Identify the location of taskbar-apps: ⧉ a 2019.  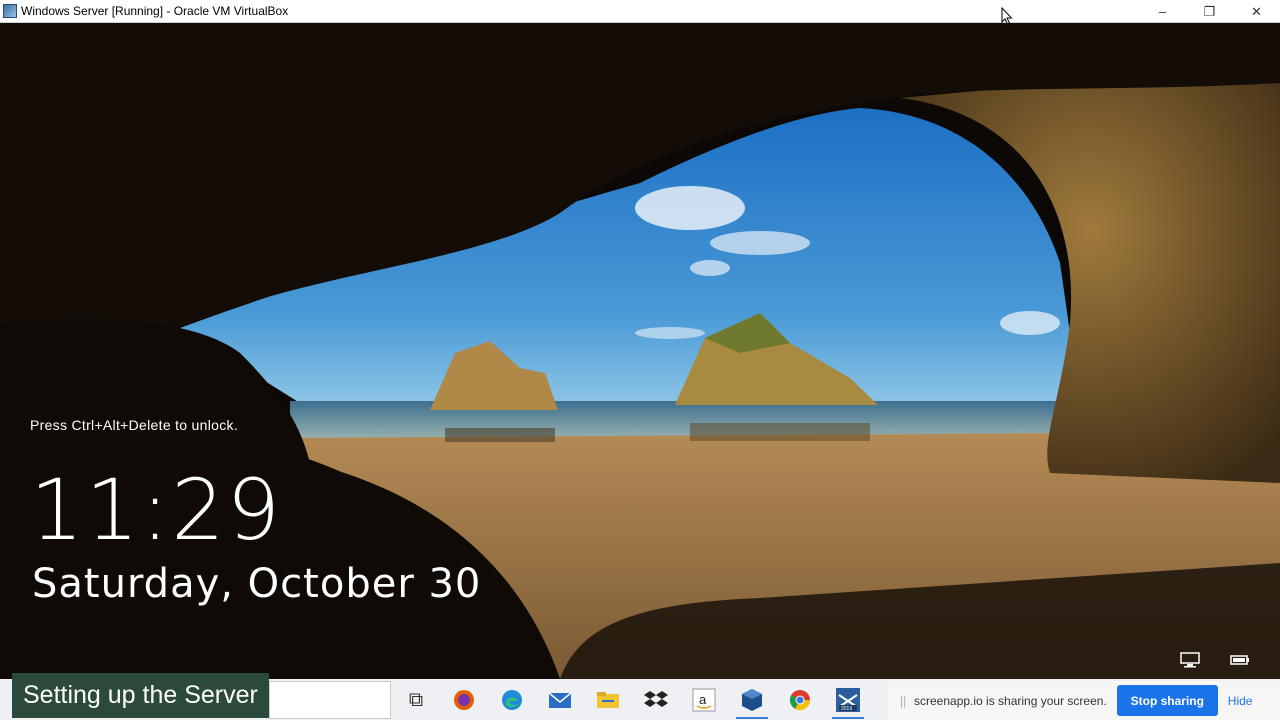
(632, 700).